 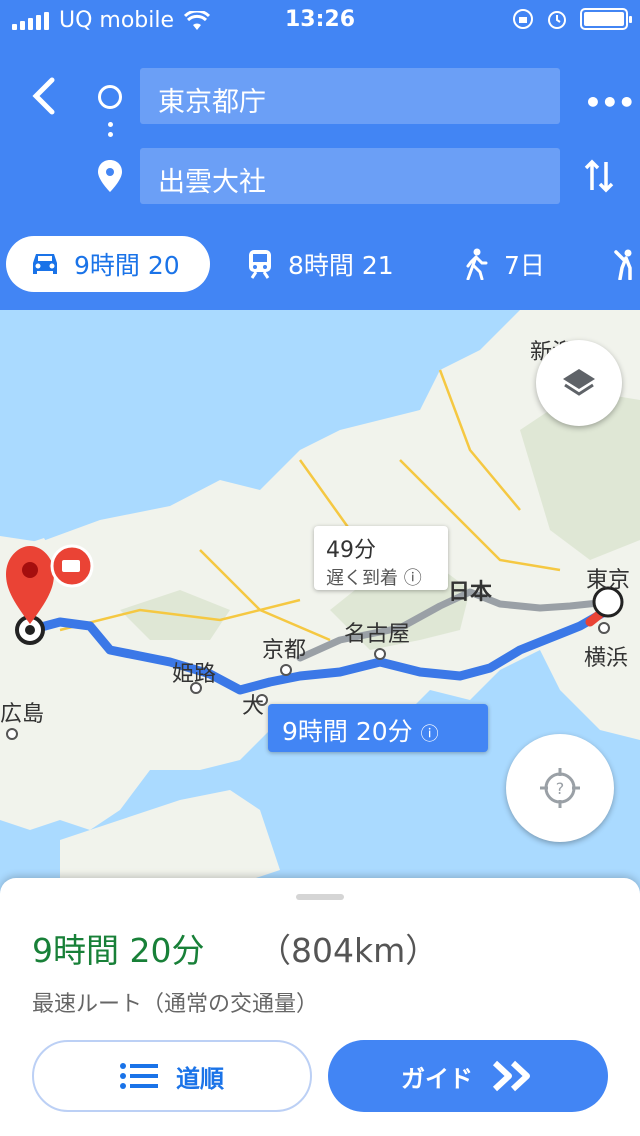 What do you see at coordinates (351, 550) in the screenshot?
I see `alt-route-time: 49分` at bounding box center [351, 550].